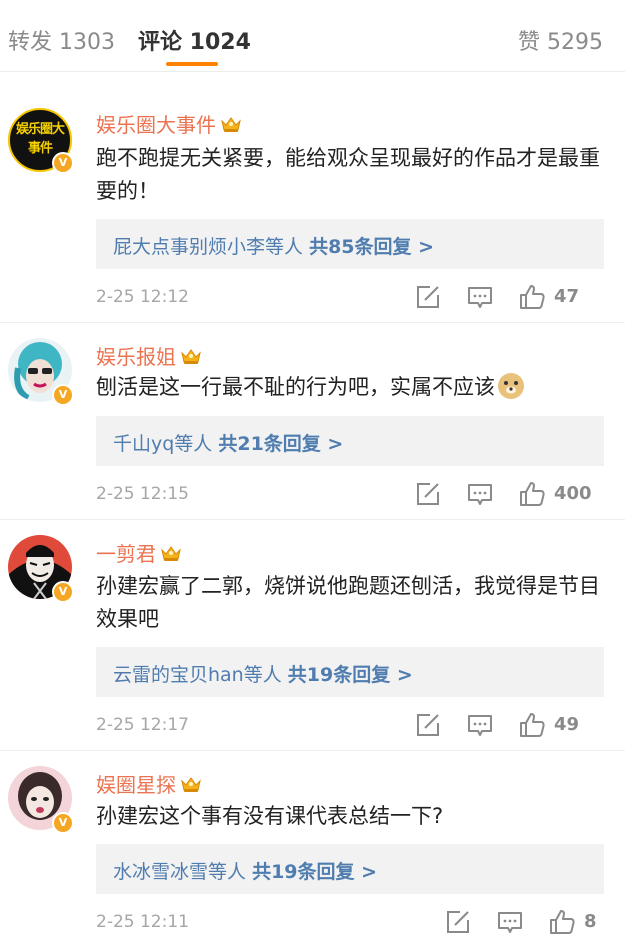 The height and width of the screenshot is (937, 625). Describe the element at coordinates (312, 36) in the screenshot. I see `tab-bar: 转发 1303 评论 1024 赞 5295` at that location.